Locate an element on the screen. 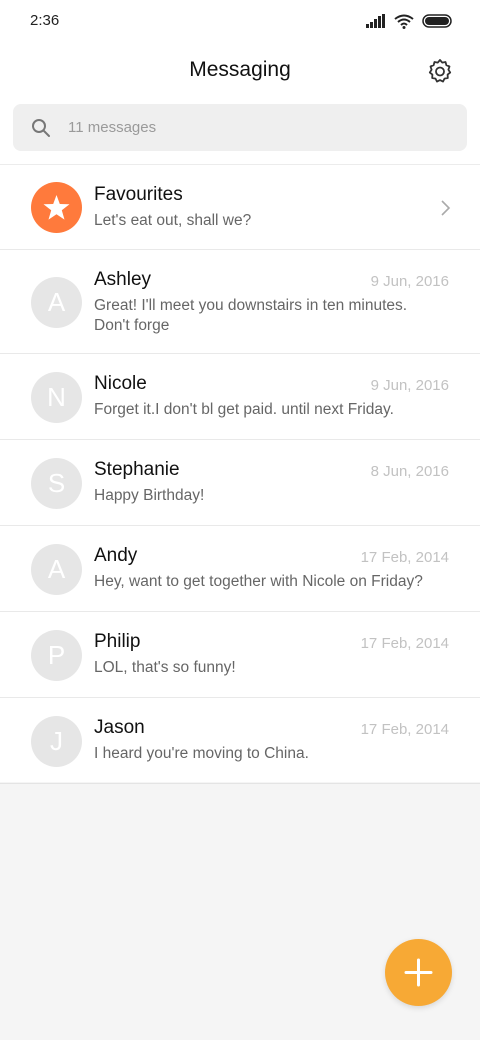  avatar: P is located at coordinates (56, 655).